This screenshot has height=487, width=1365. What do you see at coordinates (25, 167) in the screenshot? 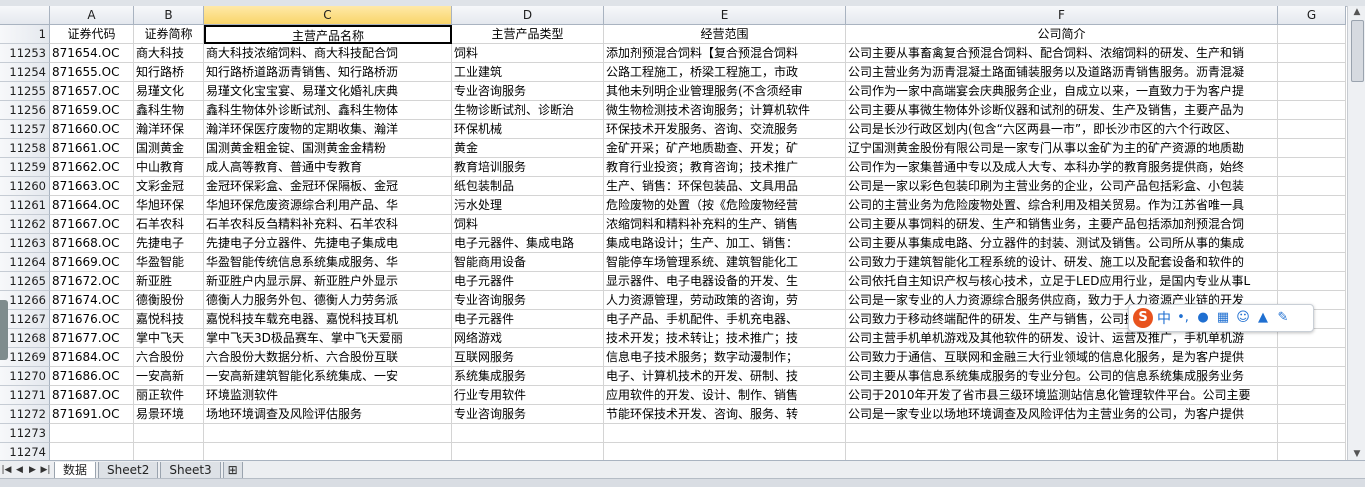
I see `row-header: 11259` at bounding box center [25, 167].